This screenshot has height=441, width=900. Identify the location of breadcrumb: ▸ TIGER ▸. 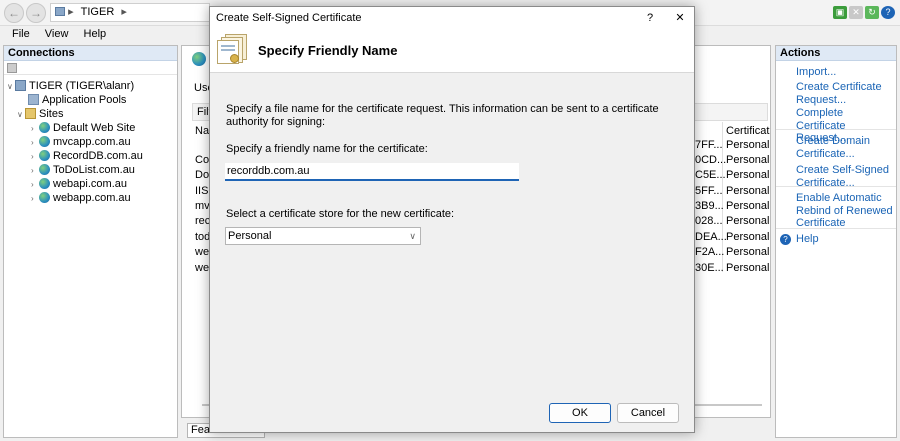
(130, 12).